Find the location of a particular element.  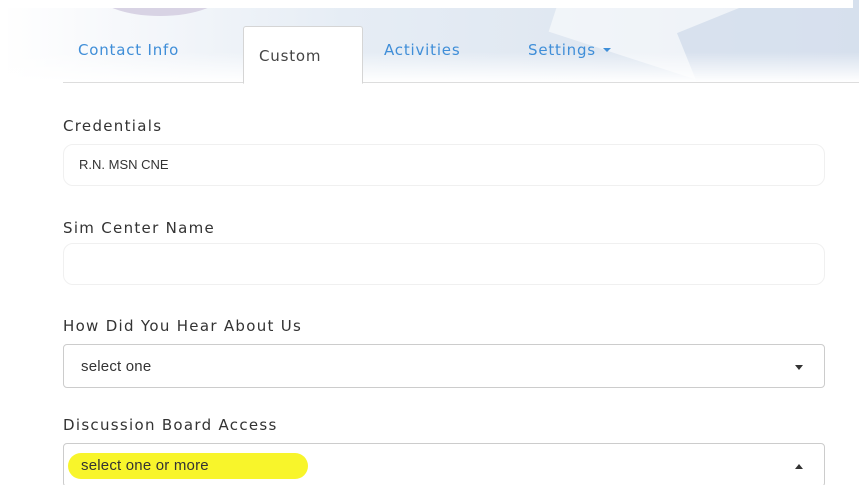

discussion-board-access-select: select one or more is located at coordinates (444, 464).